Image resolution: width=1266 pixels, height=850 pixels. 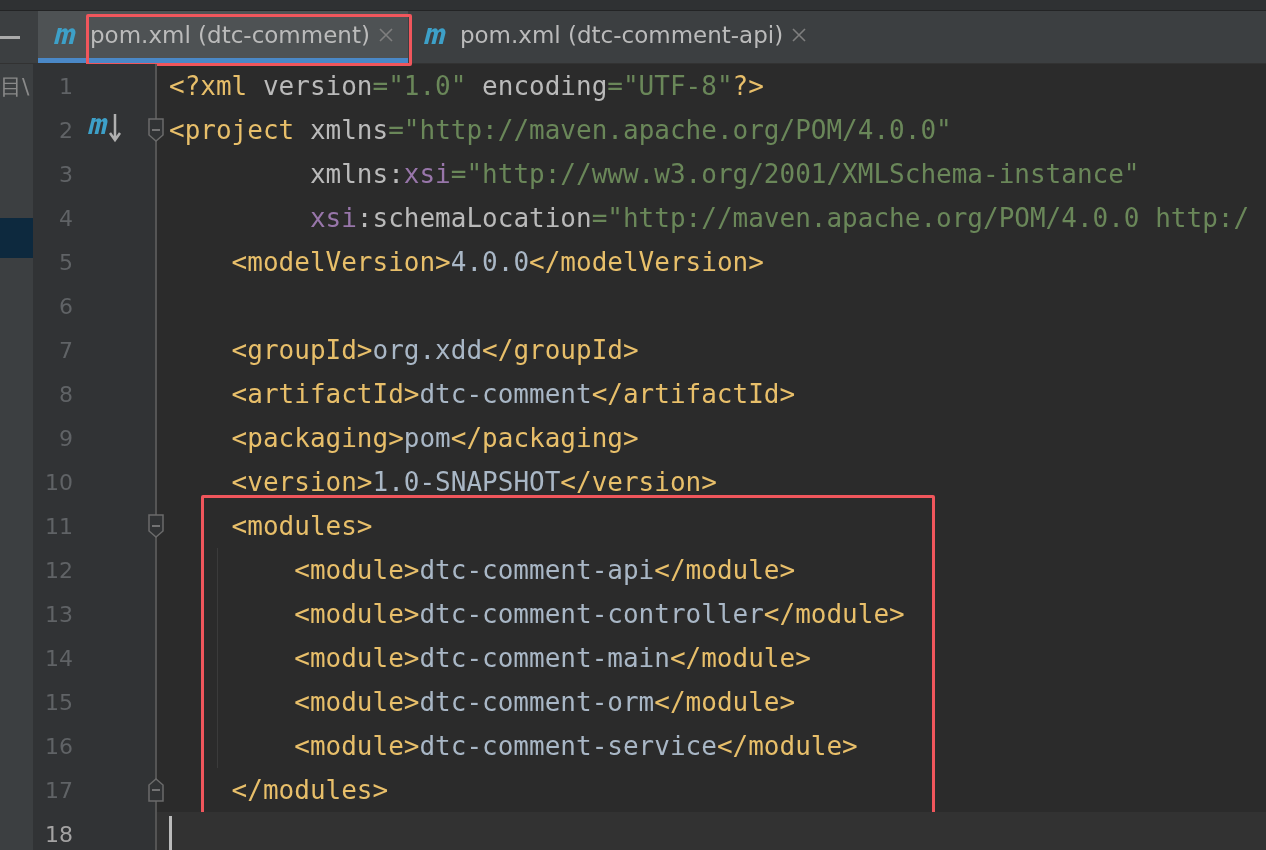 What do you see at coordinates (614, 37) in the screenshot?
I see `editor-tab: pom.xml (dtc-comment-api)` at bounding box center [614, 37].